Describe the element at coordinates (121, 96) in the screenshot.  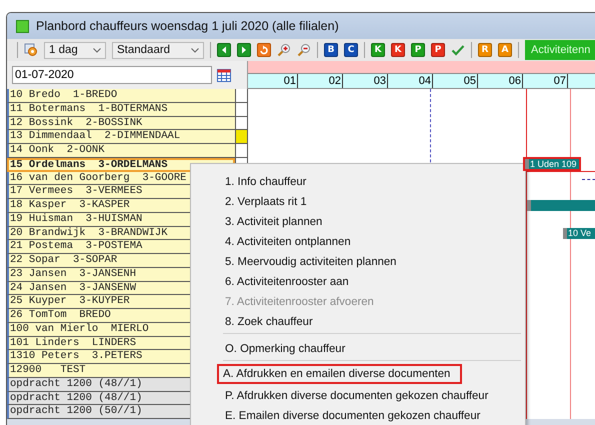
I see `driver-row: 10 Bredo 1-BREDO` at that location.